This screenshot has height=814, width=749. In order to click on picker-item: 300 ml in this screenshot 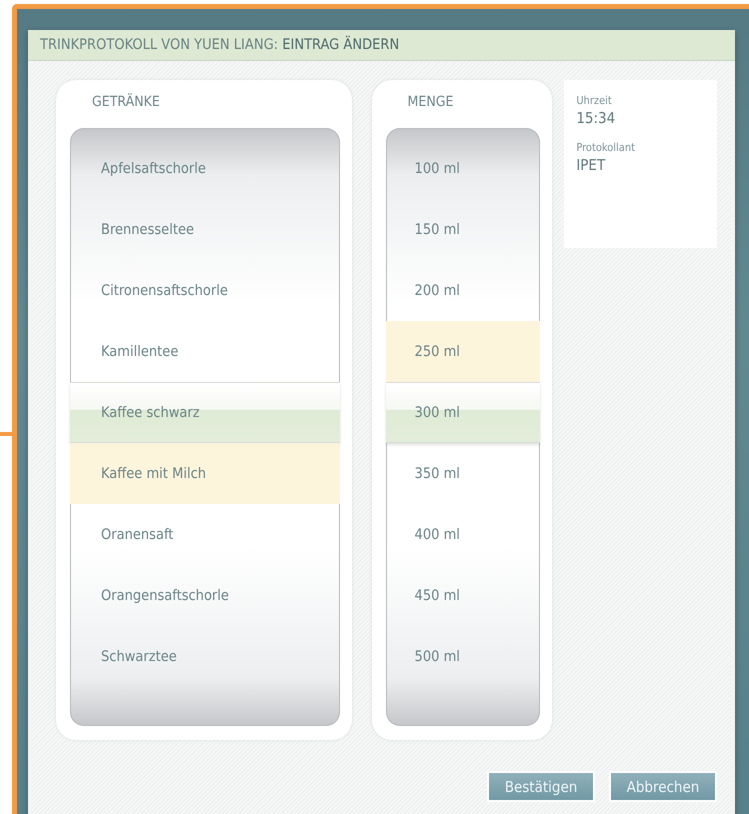, I will do `click(463, 412)`.